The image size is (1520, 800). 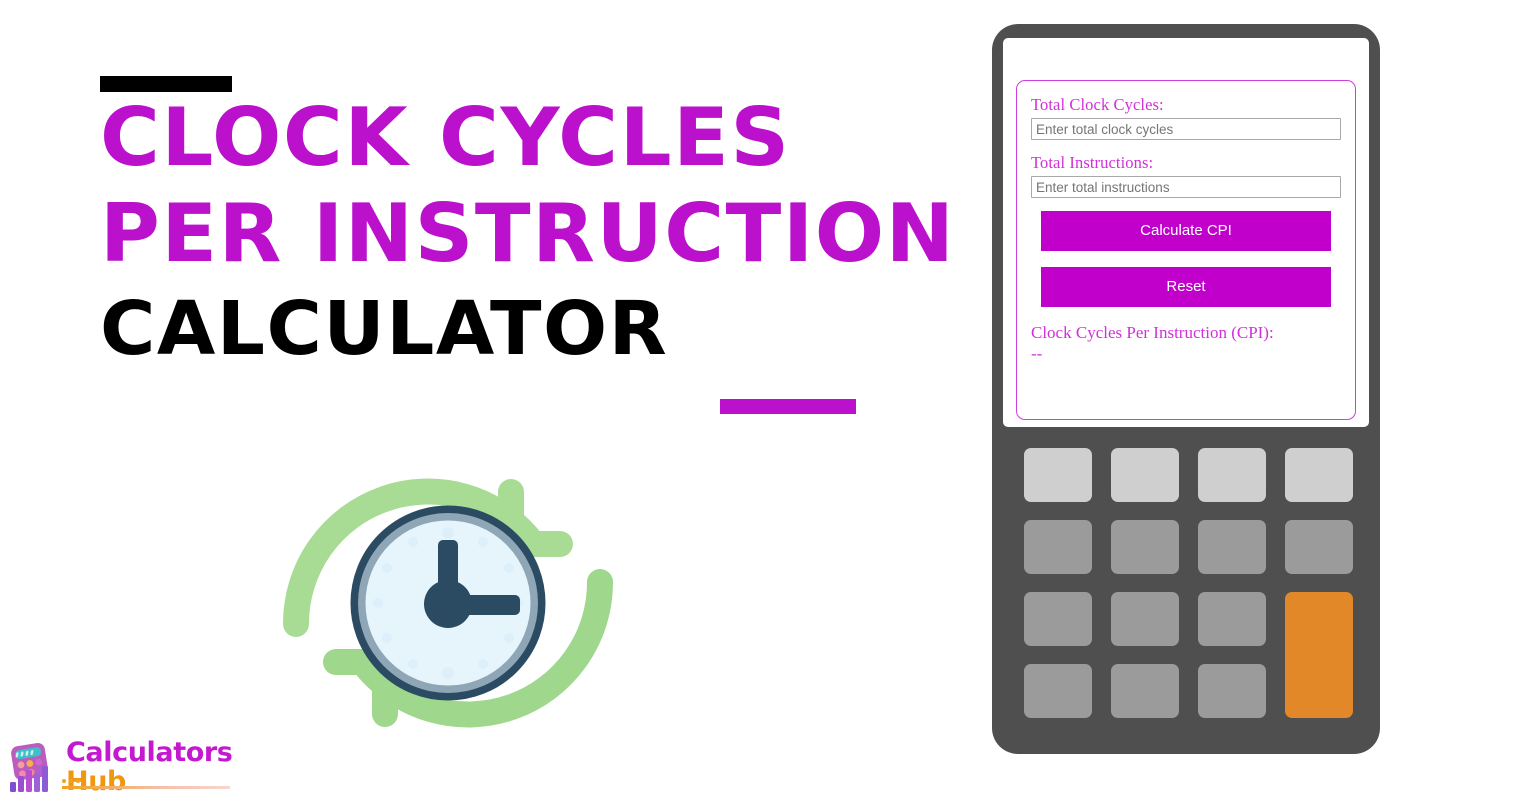 I want to click on total-instructions-input, so click(x=1186, y=187).